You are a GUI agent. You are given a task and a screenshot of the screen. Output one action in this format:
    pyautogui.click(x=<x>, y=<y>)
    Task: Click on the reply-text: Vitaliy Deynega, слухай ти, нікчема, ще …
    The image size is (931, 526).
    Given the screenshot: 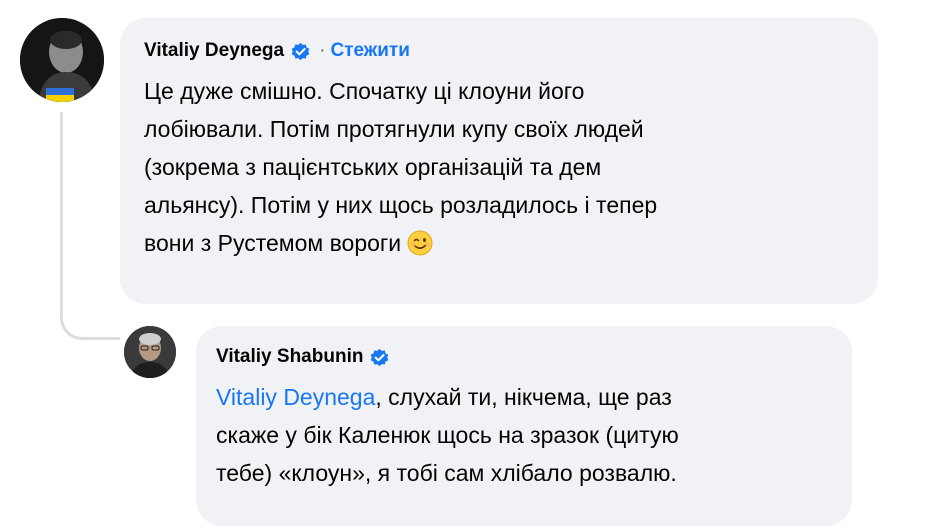 What is the action you would take?
    pyautogui.click(x=447, y=435)
    